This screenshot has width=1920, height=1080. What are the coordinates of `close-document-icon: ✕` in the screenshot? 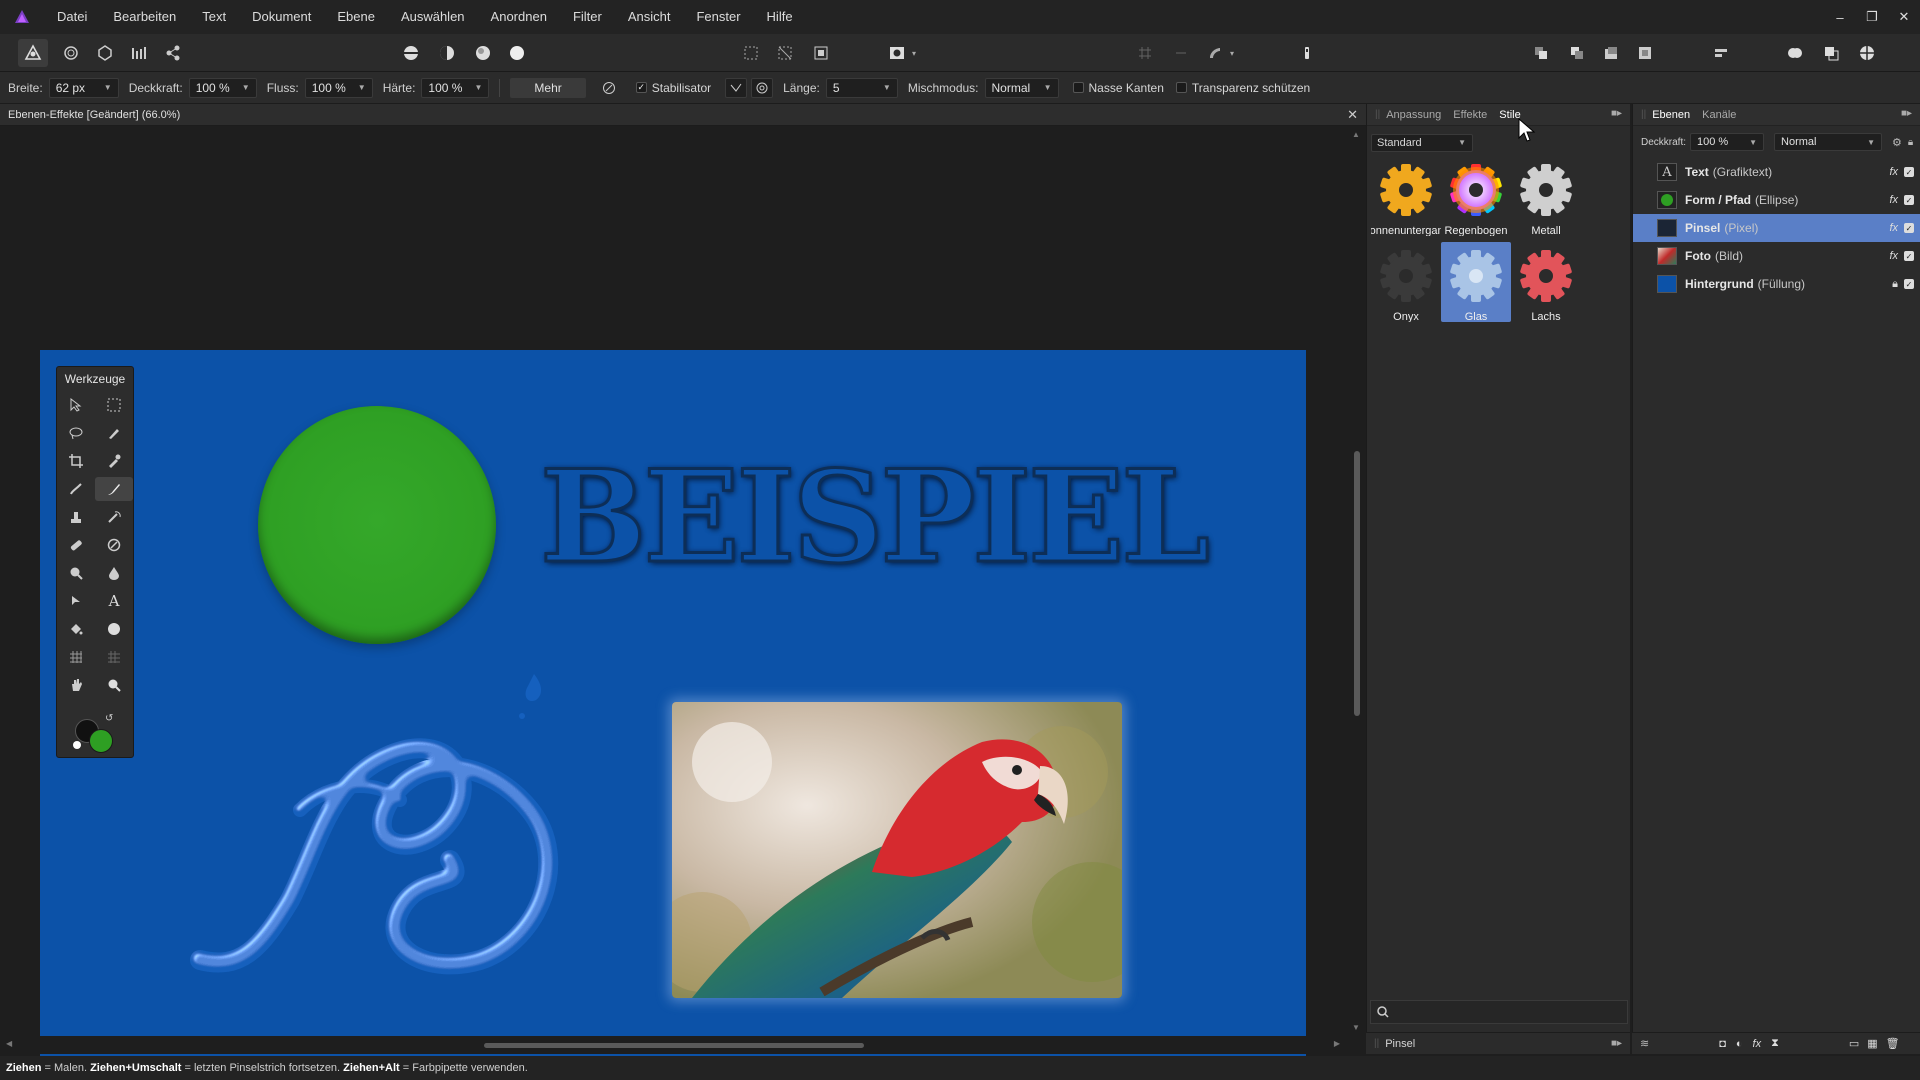 It's located at (1352, 115).